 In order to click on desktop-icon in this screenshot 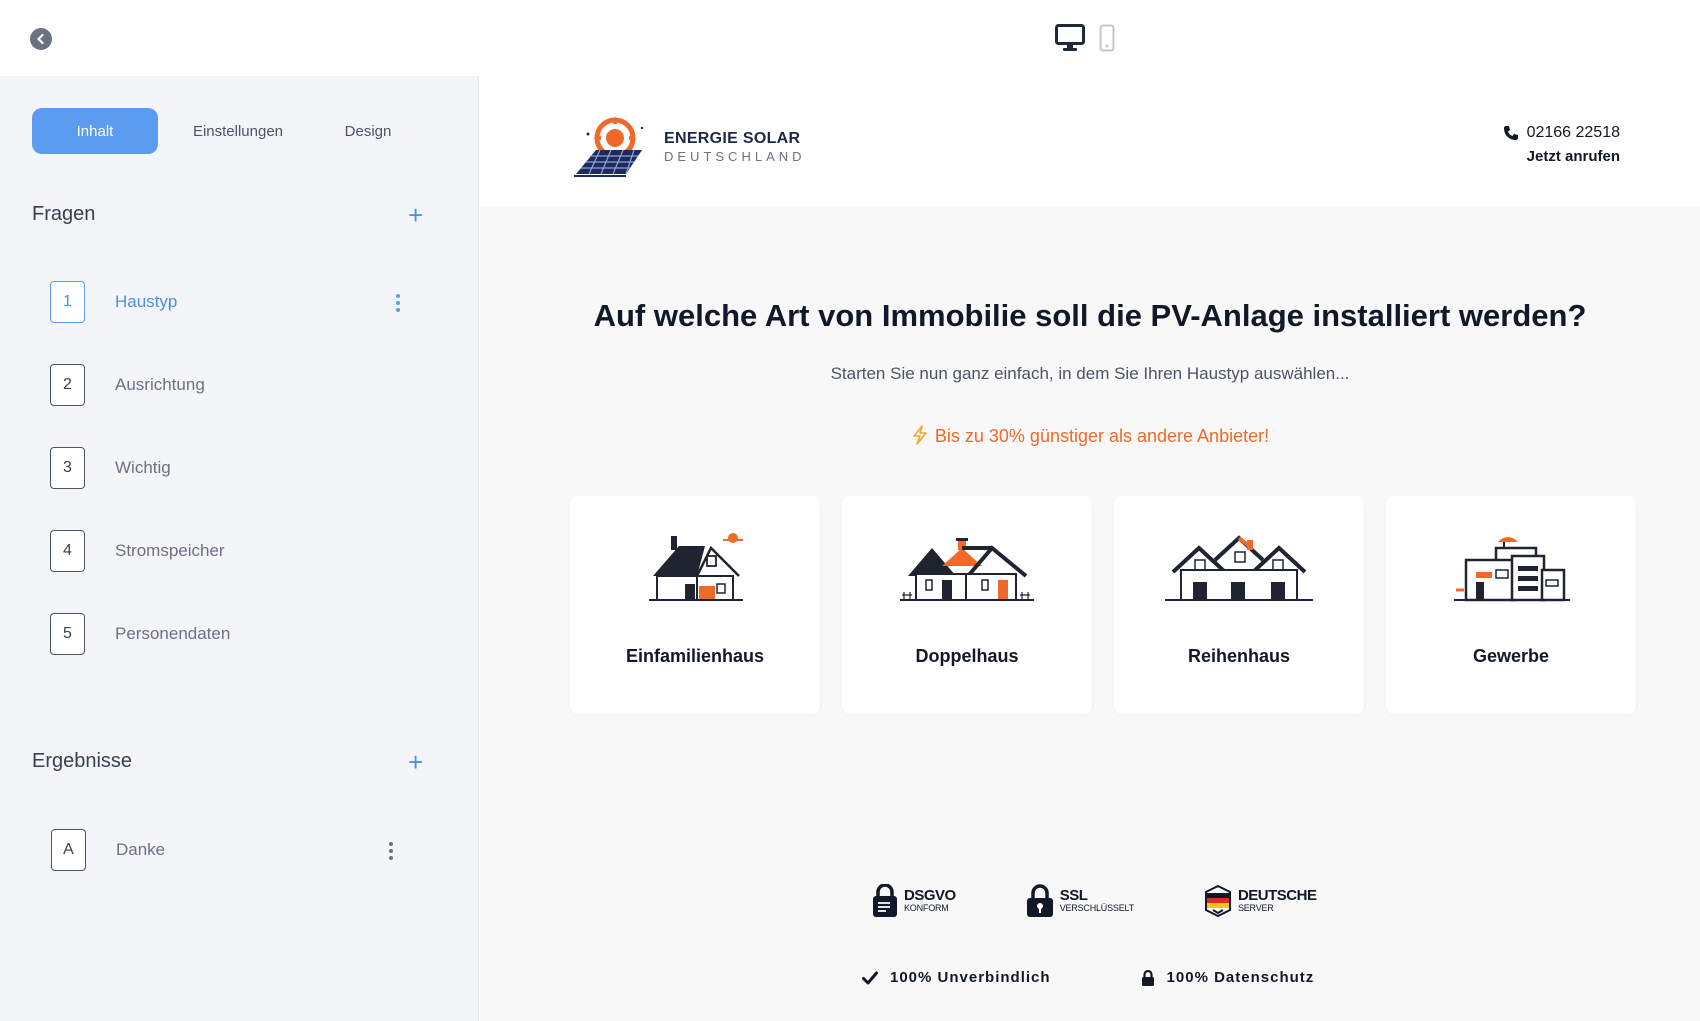, I will do `click(1070, 37)`.